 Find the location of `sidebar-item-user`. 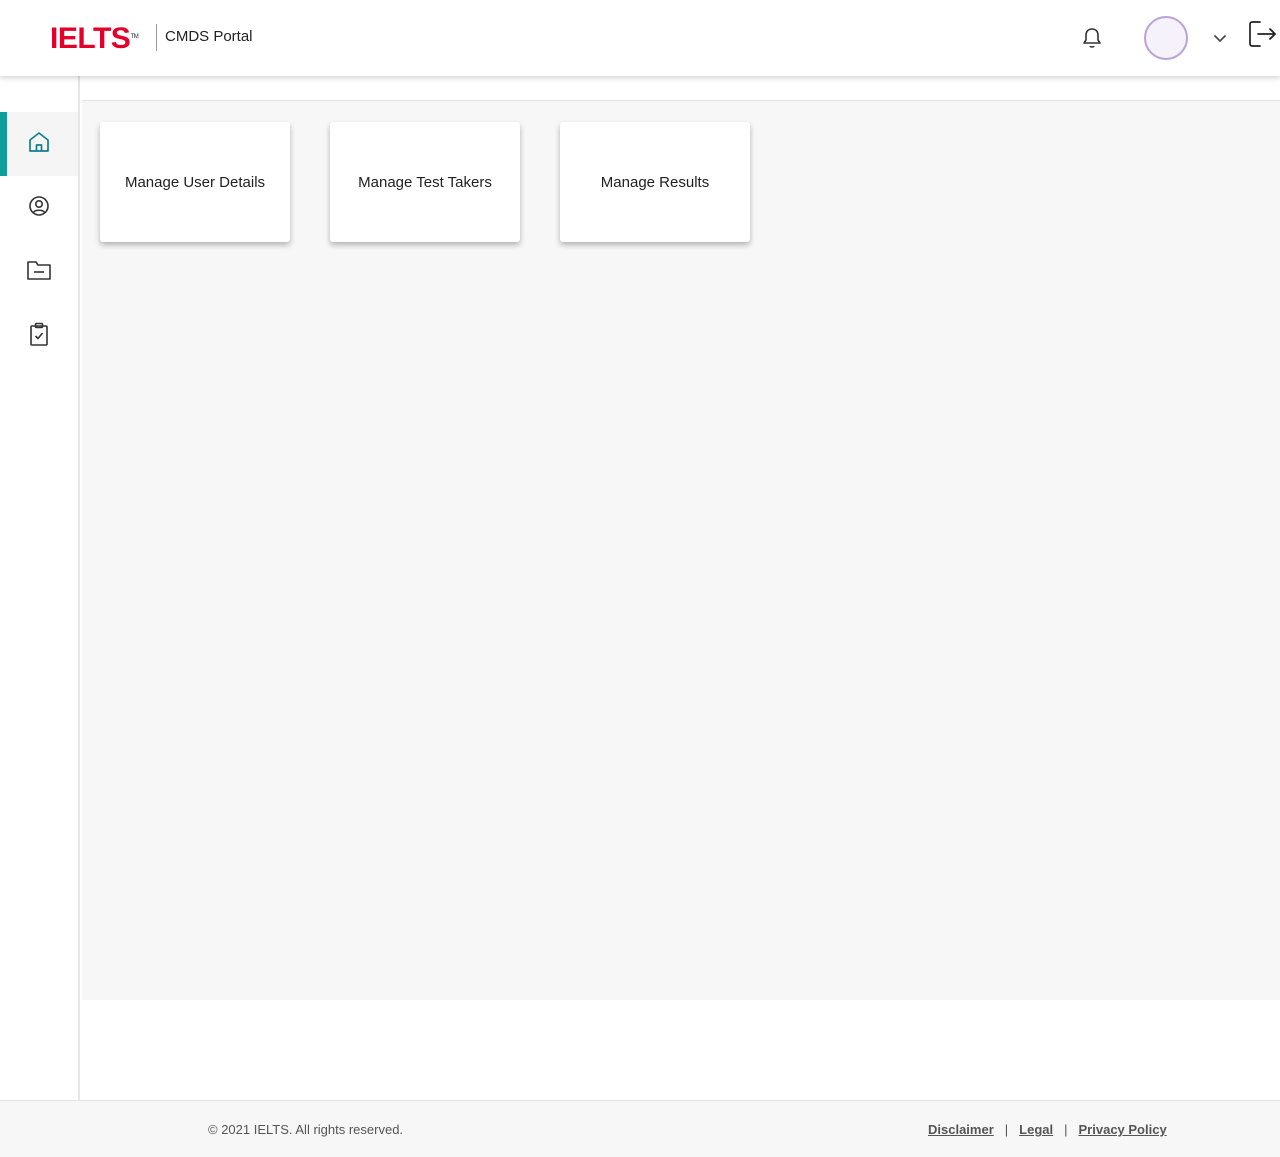

sidebar-item-user is located at coordinates (39, 208).